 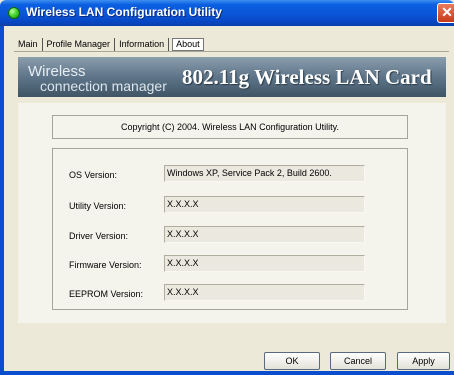 I want to click on os-version-label: OS Version:, so click(x=93, y=175).